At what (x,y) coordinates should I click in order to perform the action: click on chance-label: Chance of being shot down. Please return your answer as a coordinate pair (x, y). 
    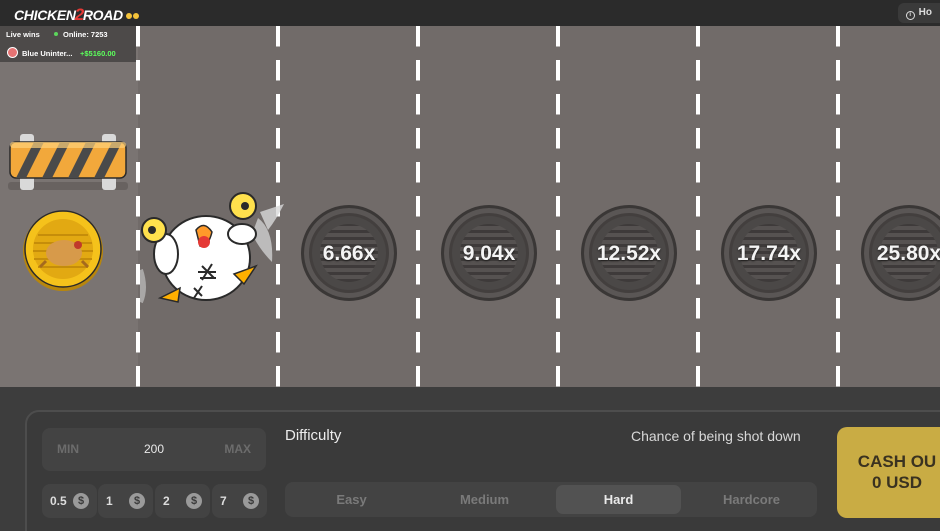
    Looking at the image, I should click on (716, 436).